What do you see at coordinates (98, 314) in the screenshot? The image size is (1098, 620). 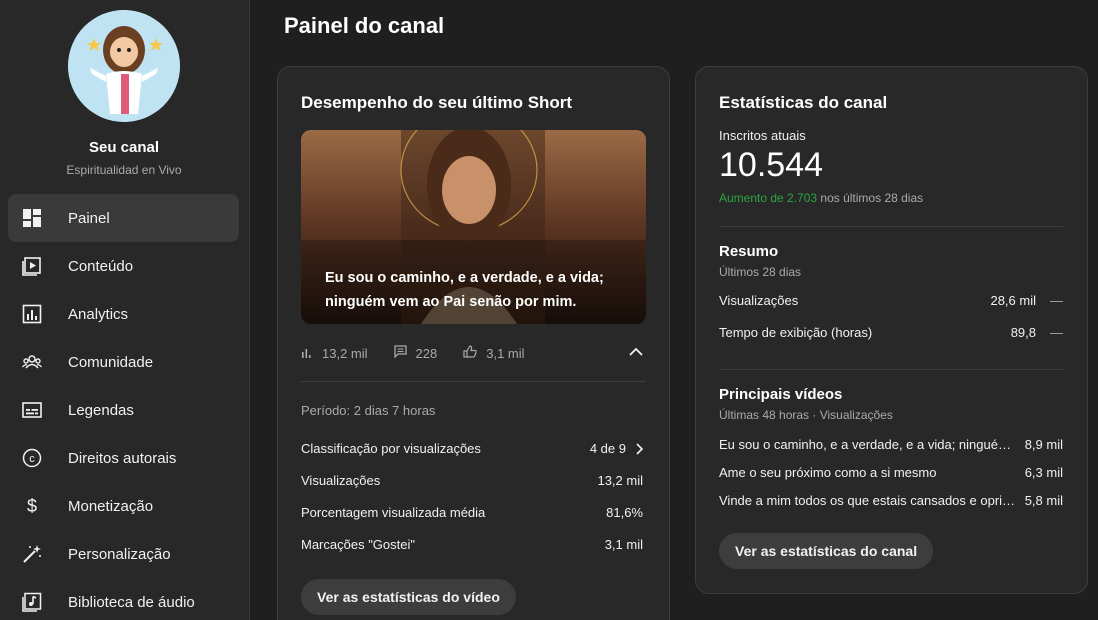 I see `sidebar-item-label: Analytics` at bounding box center [98, 314].